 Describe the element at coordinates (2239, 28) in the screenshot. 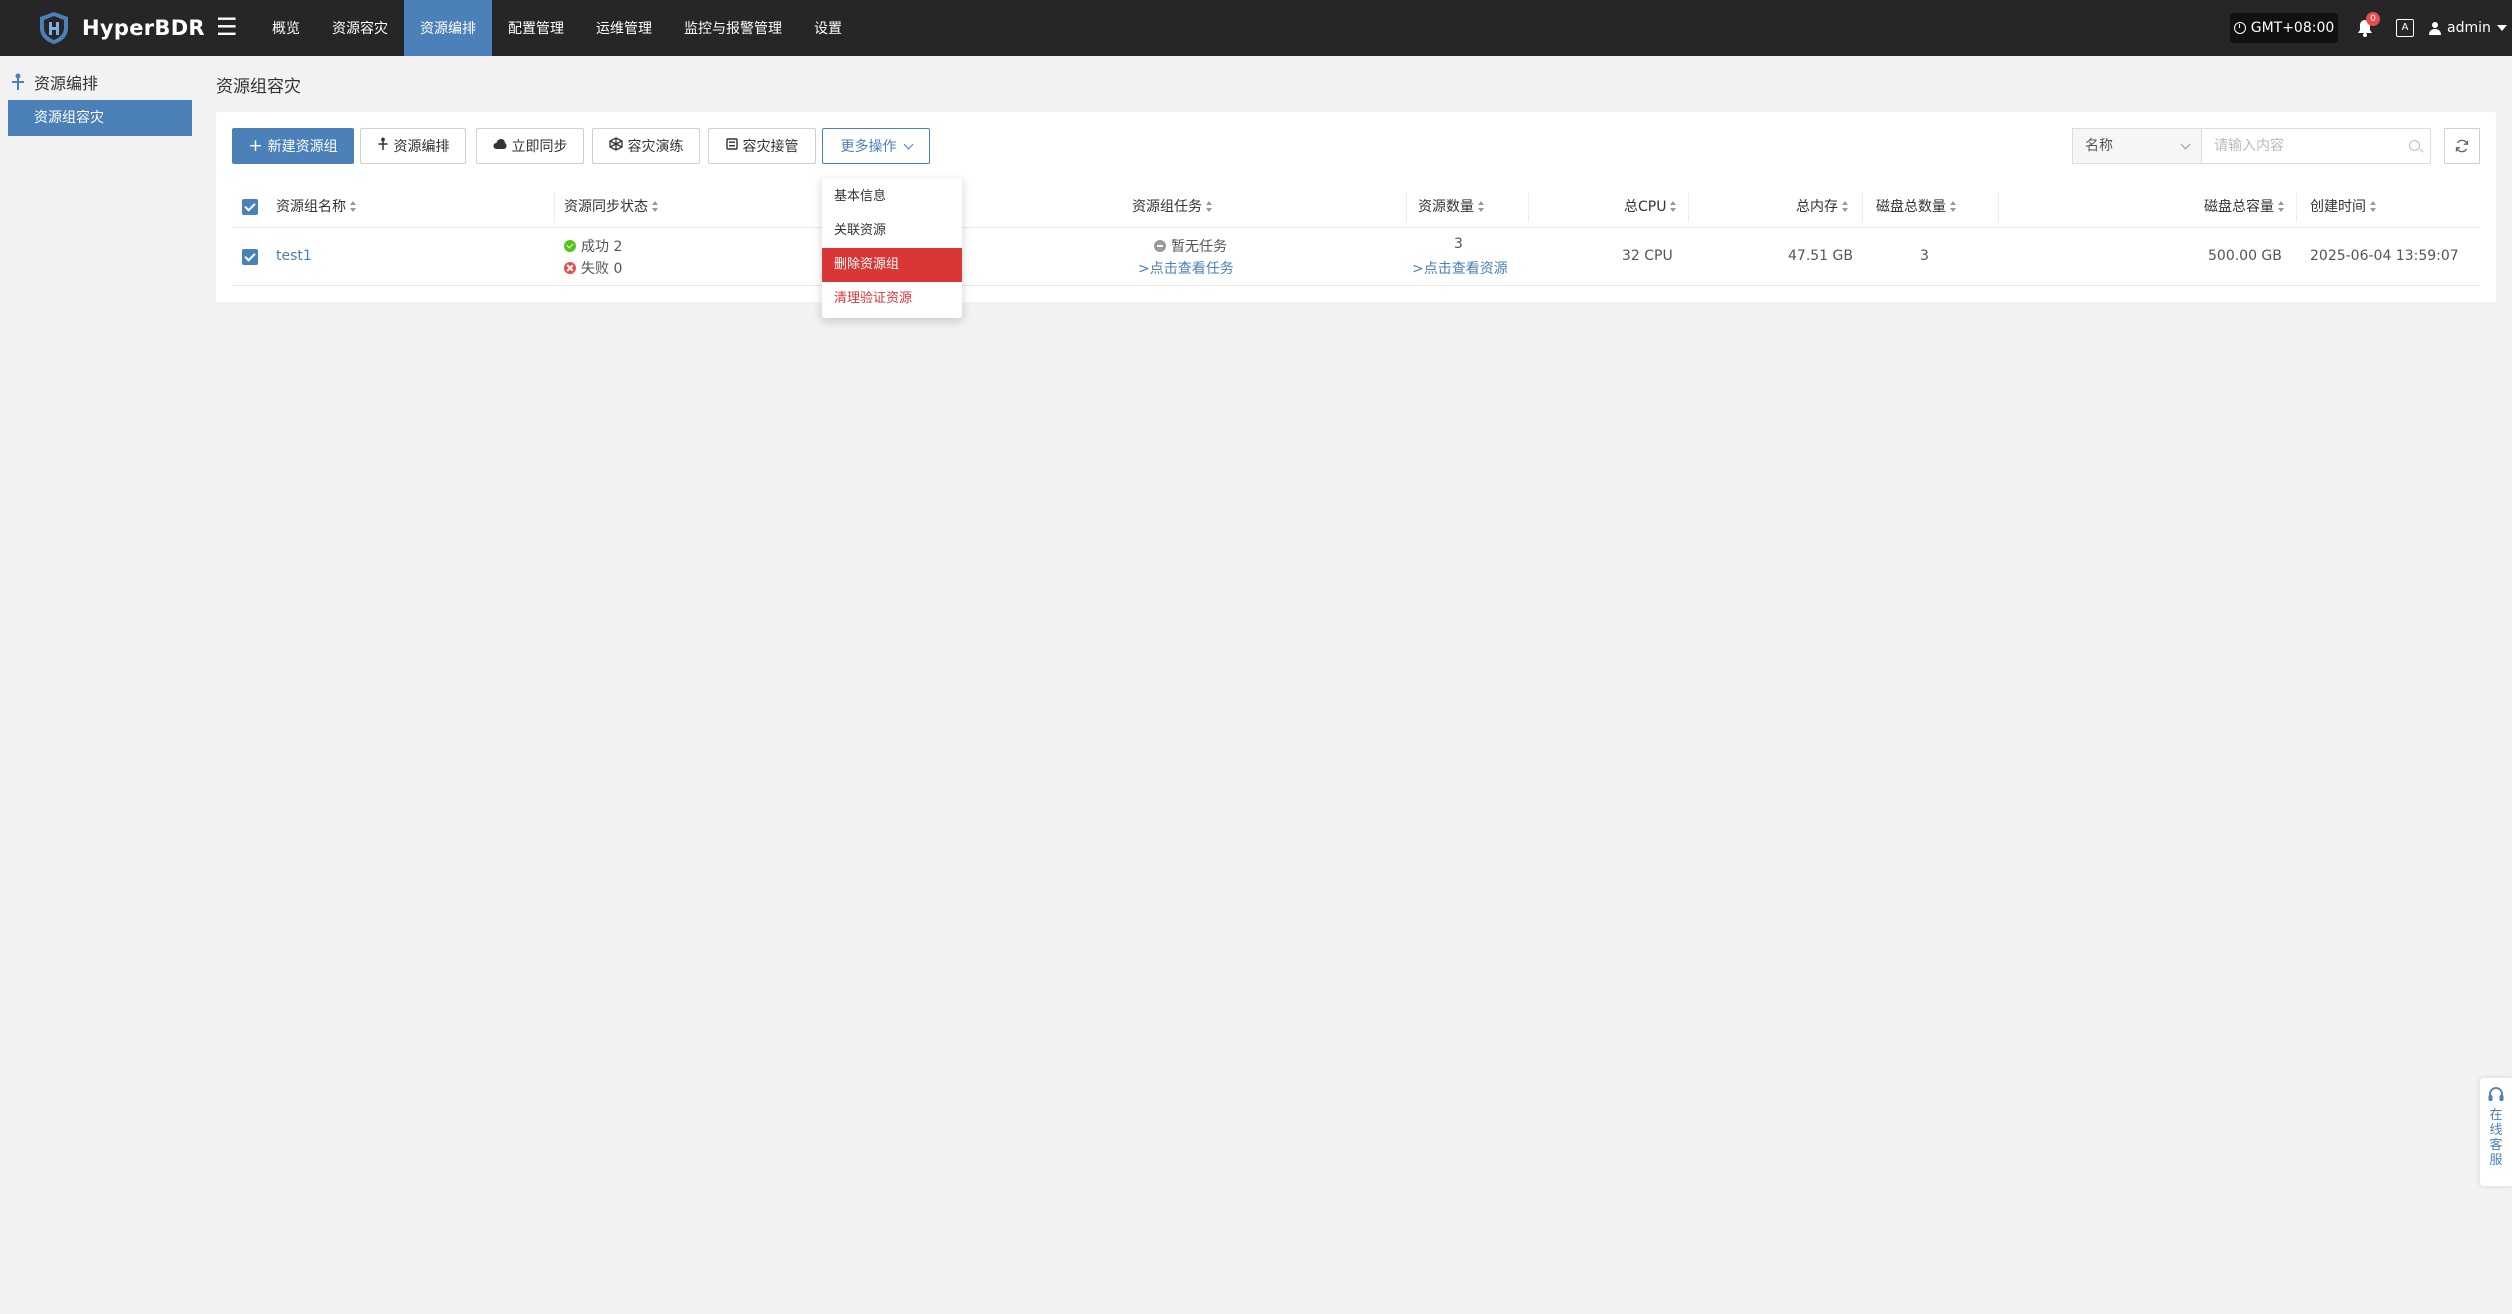

I see `clock-icon` at that location.